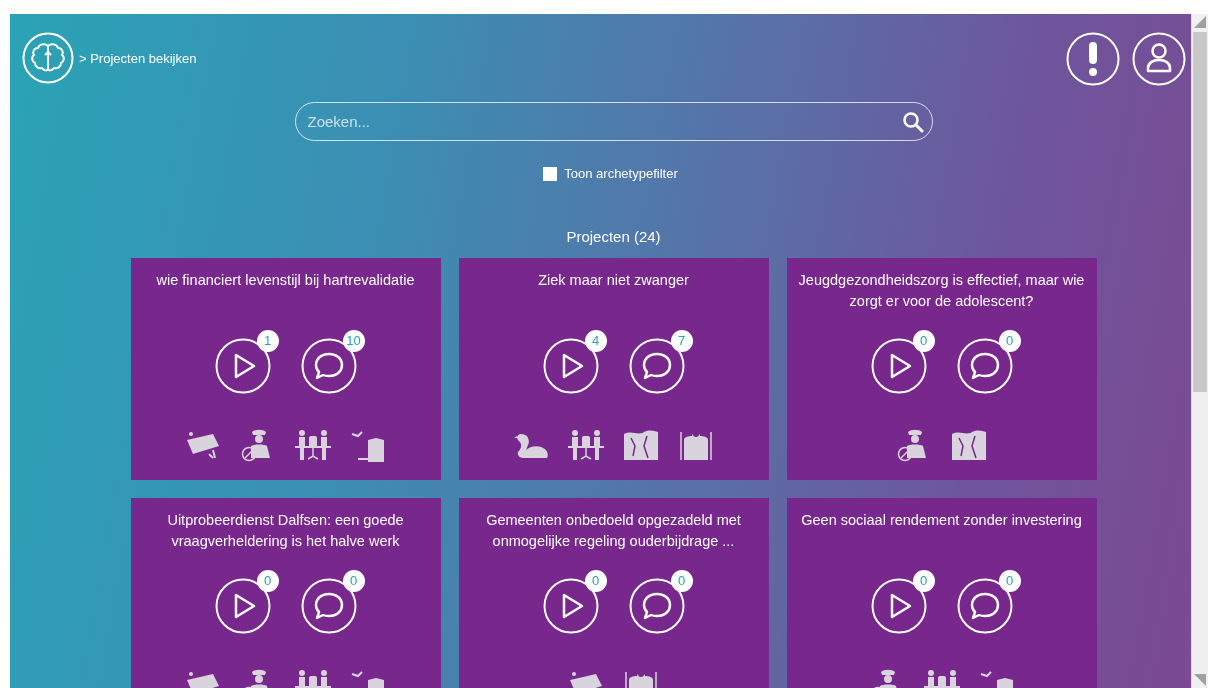 The height and width of the screenshot is (688, 1208). I want to click on archetype-filter-checkbox, so click(550, 173).